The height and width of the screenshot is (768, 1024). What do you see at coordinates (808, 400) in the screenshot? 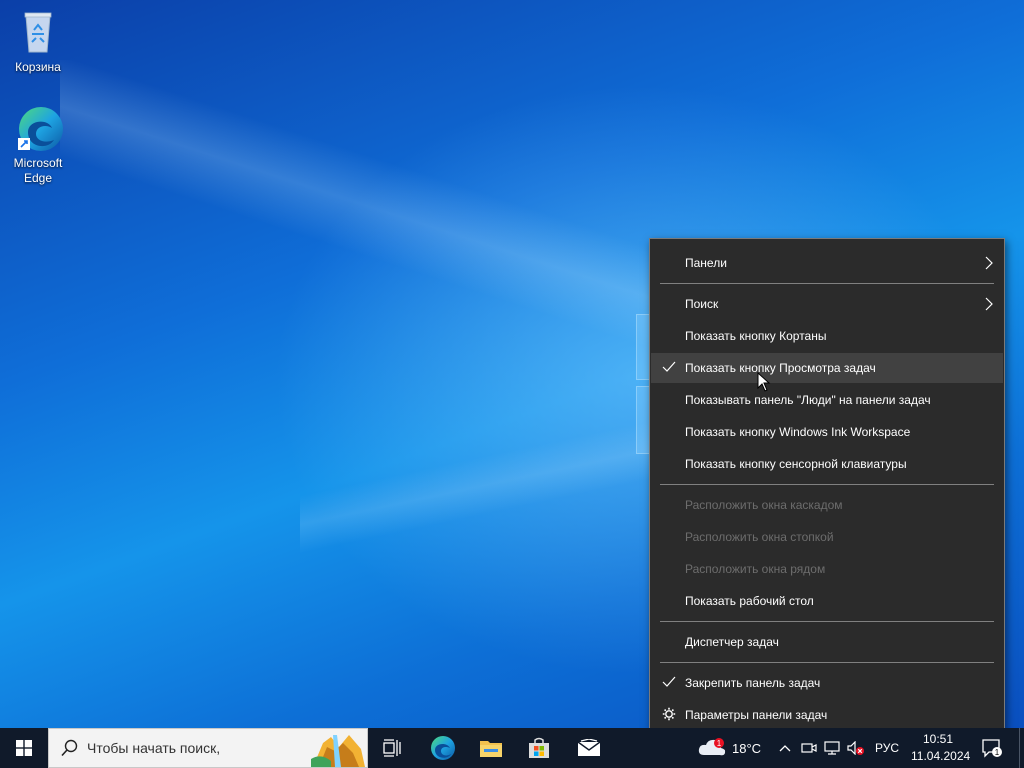
I see `menu-item-label: Показывать панель "Люди" на панели задач` at bounding box center [808, 400].